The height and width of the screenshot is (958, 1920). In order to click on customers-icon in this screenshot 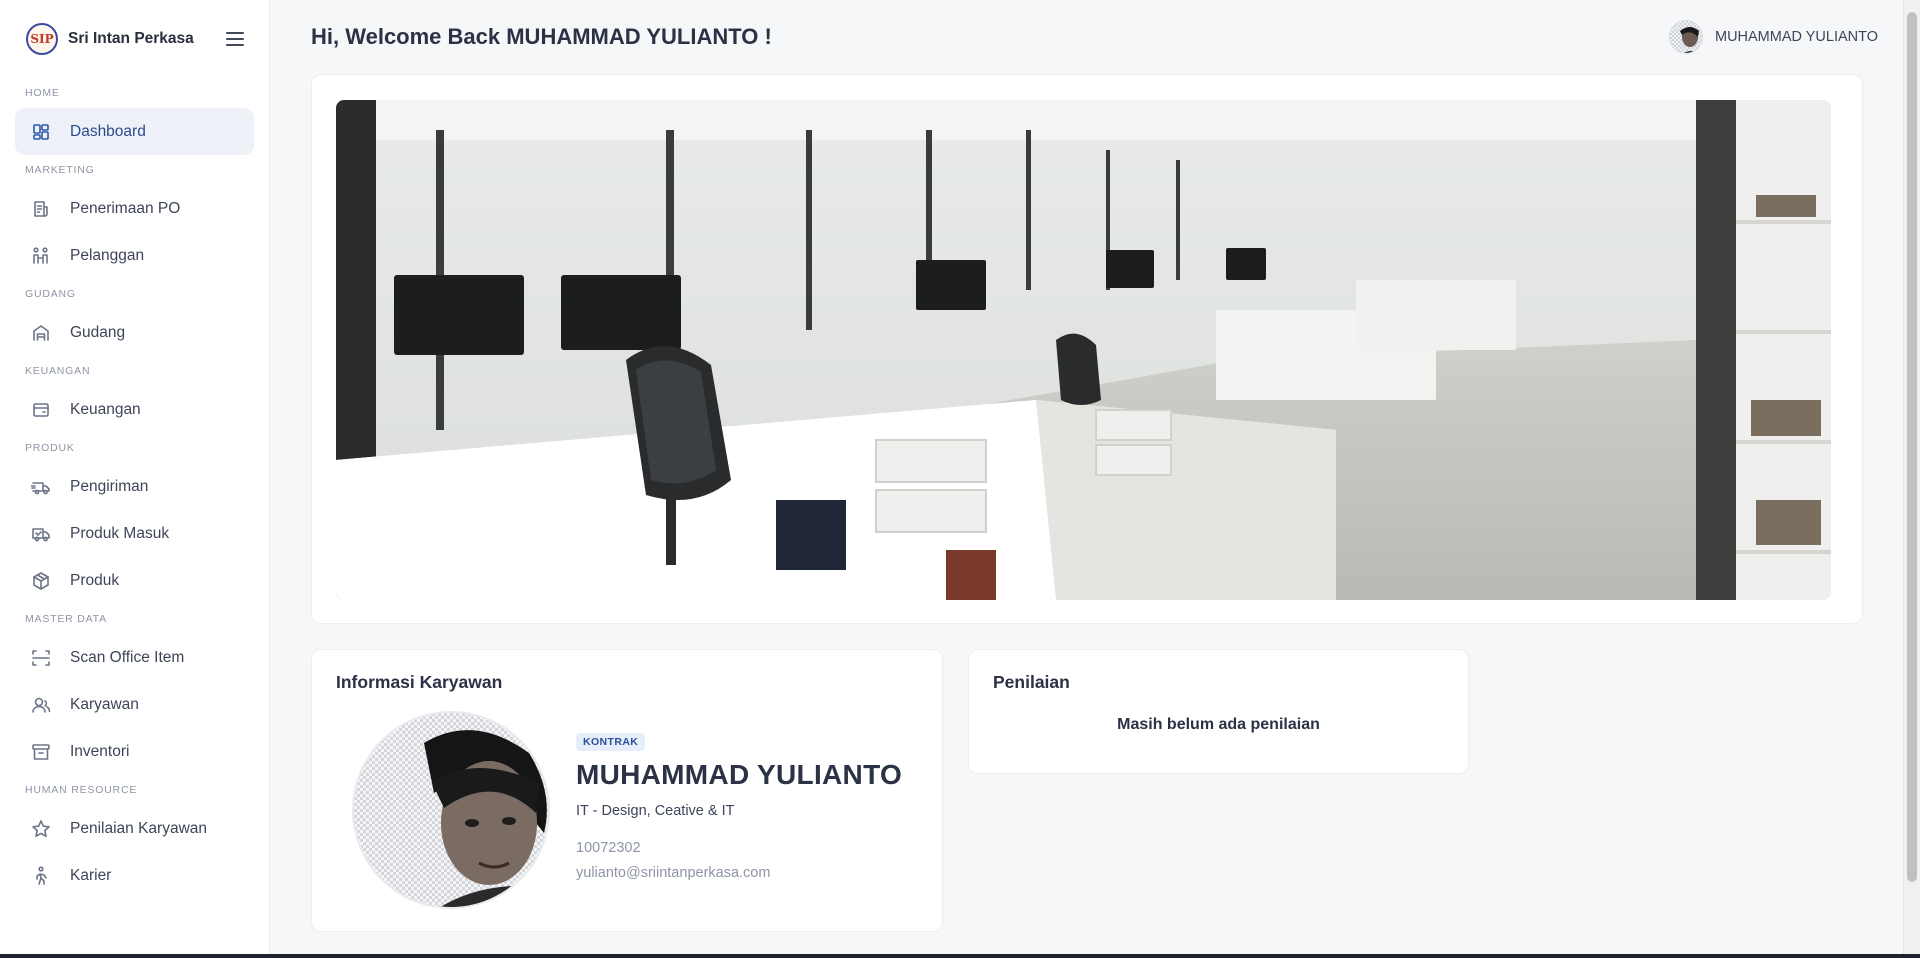, I will do `click(41, 256)`.